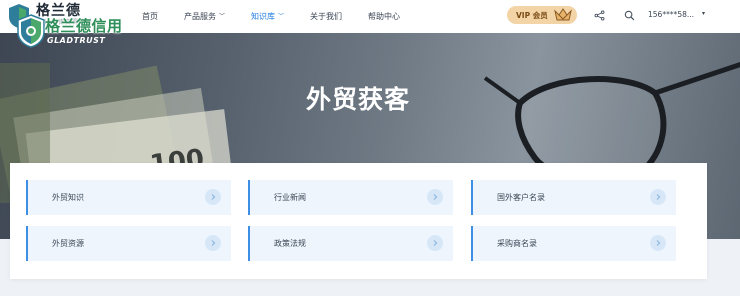 This screenshot has width=740, height=296. I want to click on caret-down-icon: ▾, so click(703, 13).